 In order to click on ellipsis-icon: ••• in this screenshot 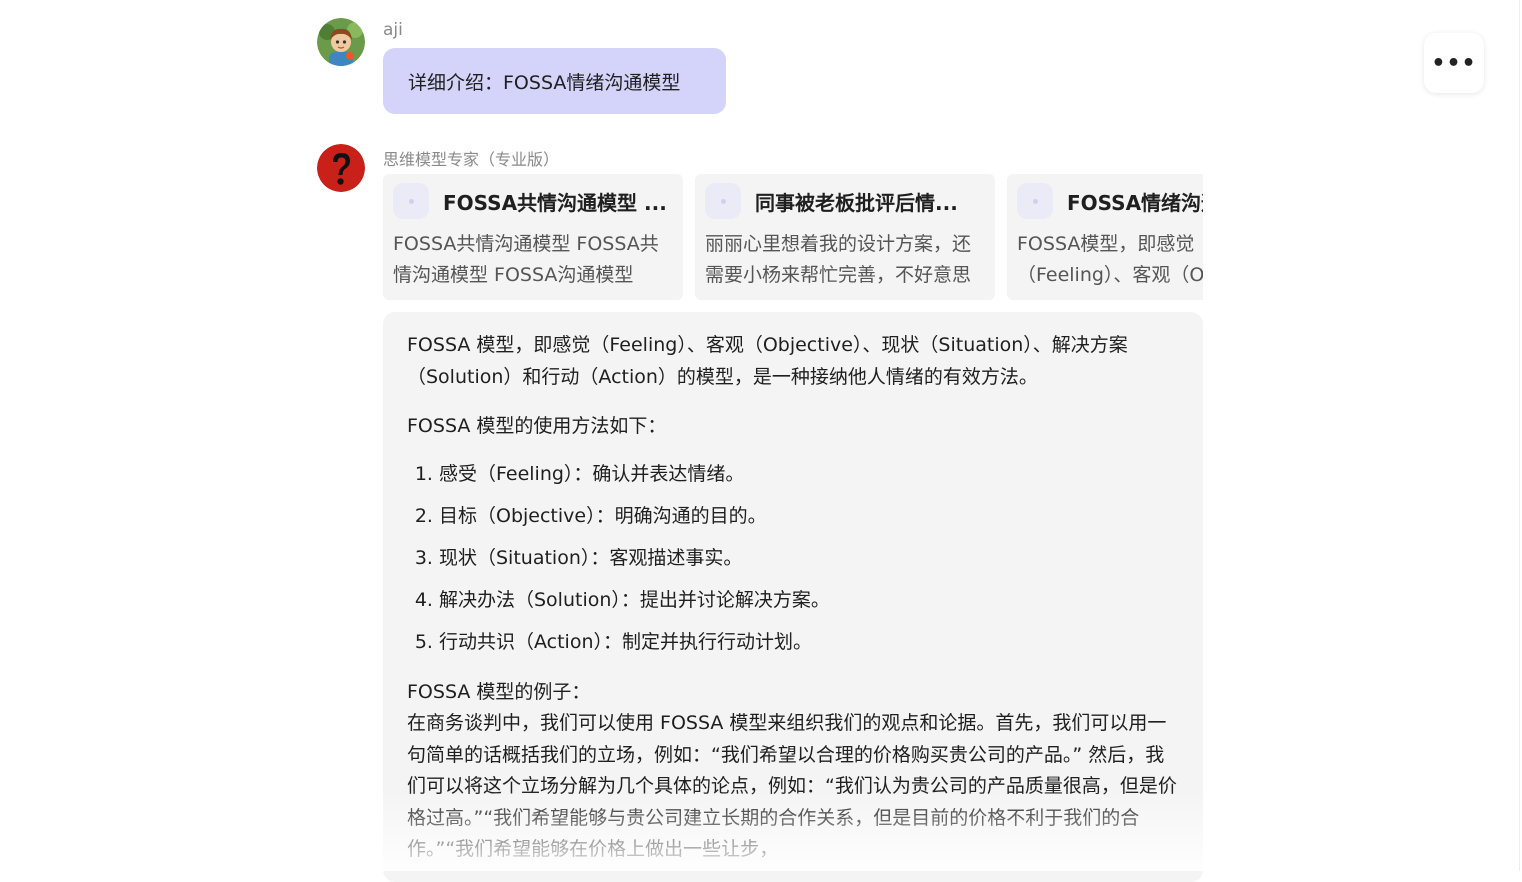, I will do `click(1454, 63)`.